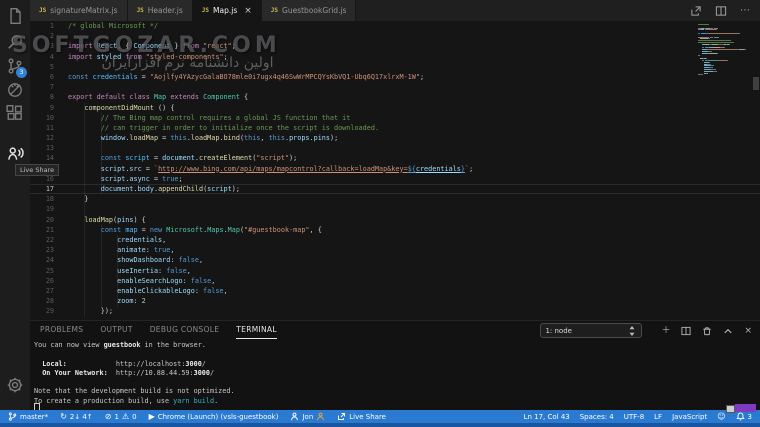 The image size is (760, 427). What do you see at coordinates (696, 11) in the screenshot?
I see `live-share-session-icon` at bounding box center [696, 11].